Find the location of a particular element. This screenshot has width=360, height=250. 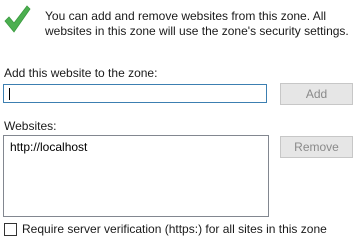

website-url-input is located at coordinates (135, 93).